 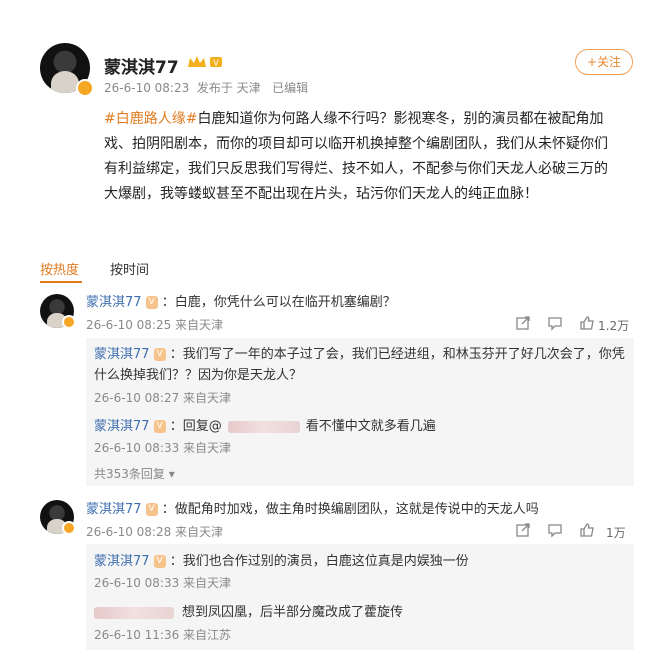 I want to click on reply-text: 想到凤囚凰，后半部分魔改成了藿旋传, so click(x=293, y=612).